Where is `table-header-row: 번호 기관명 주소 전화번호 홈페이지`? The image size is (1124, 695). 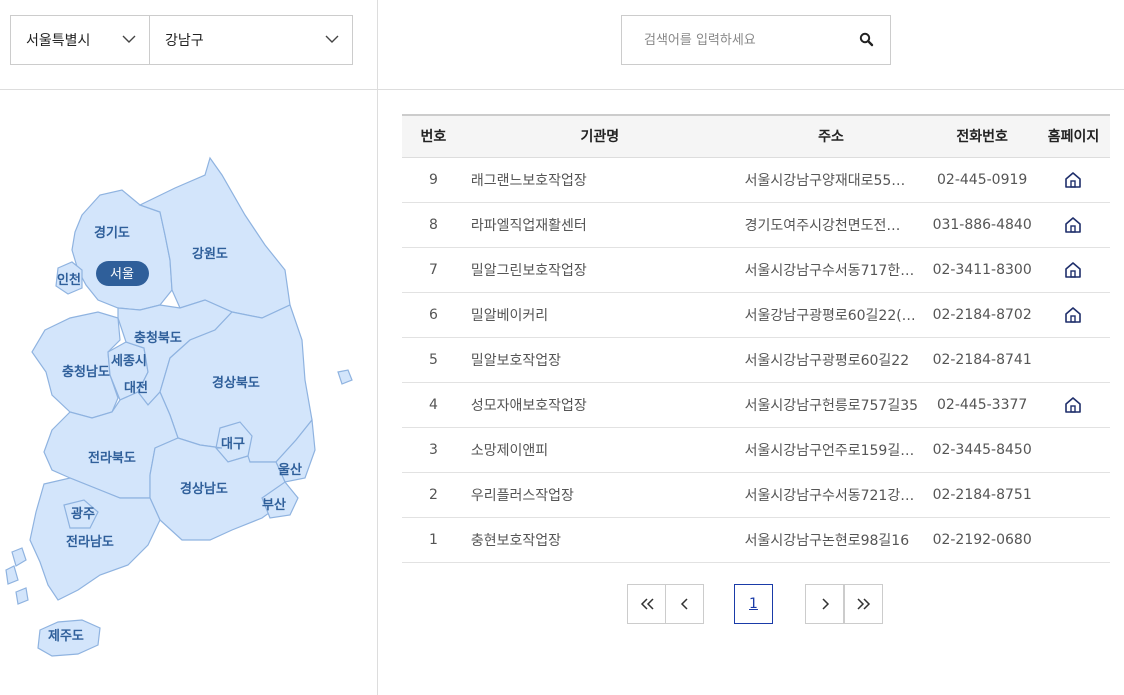
table-header-row: 번호 기관명 주소 전화번호 홈페이지 is located at coordinates (756, 136).